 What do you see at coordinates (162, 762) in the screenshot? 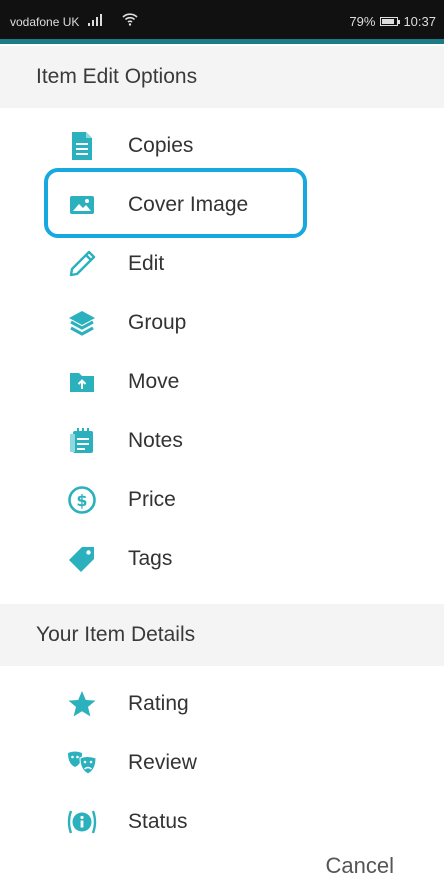
I see `option-label: Review` at bounding box center [162, 762].